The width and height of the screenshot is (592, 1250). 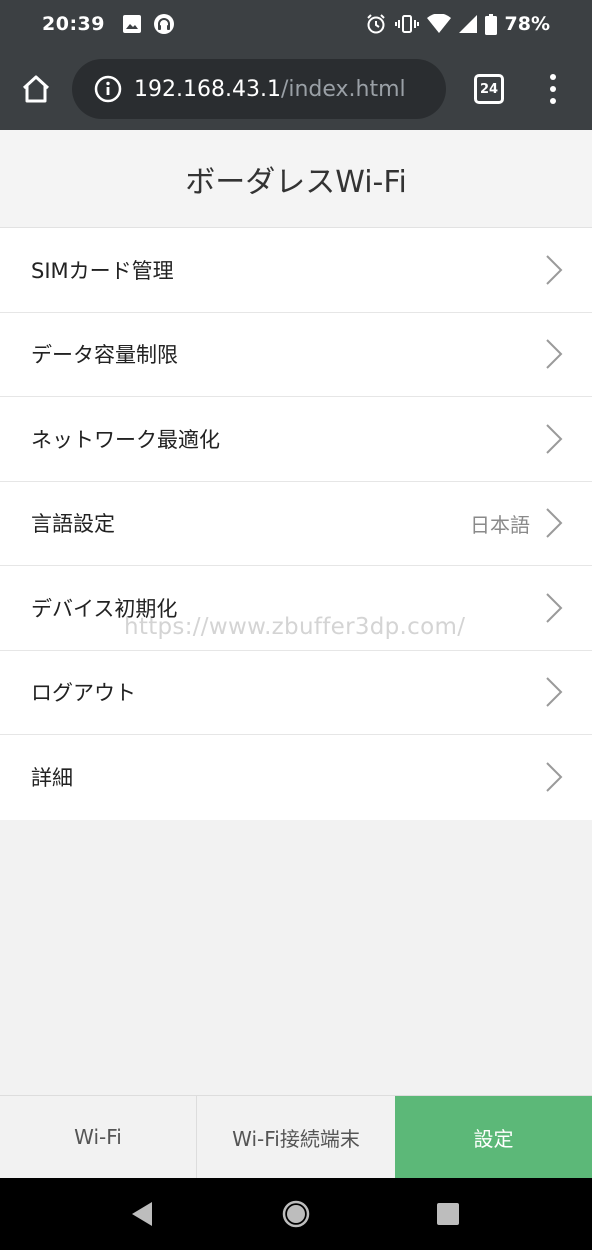 What do you see at coordinates (131, 24) in the screenshot?
I see `image-icon` at bounding box center [131, 24].